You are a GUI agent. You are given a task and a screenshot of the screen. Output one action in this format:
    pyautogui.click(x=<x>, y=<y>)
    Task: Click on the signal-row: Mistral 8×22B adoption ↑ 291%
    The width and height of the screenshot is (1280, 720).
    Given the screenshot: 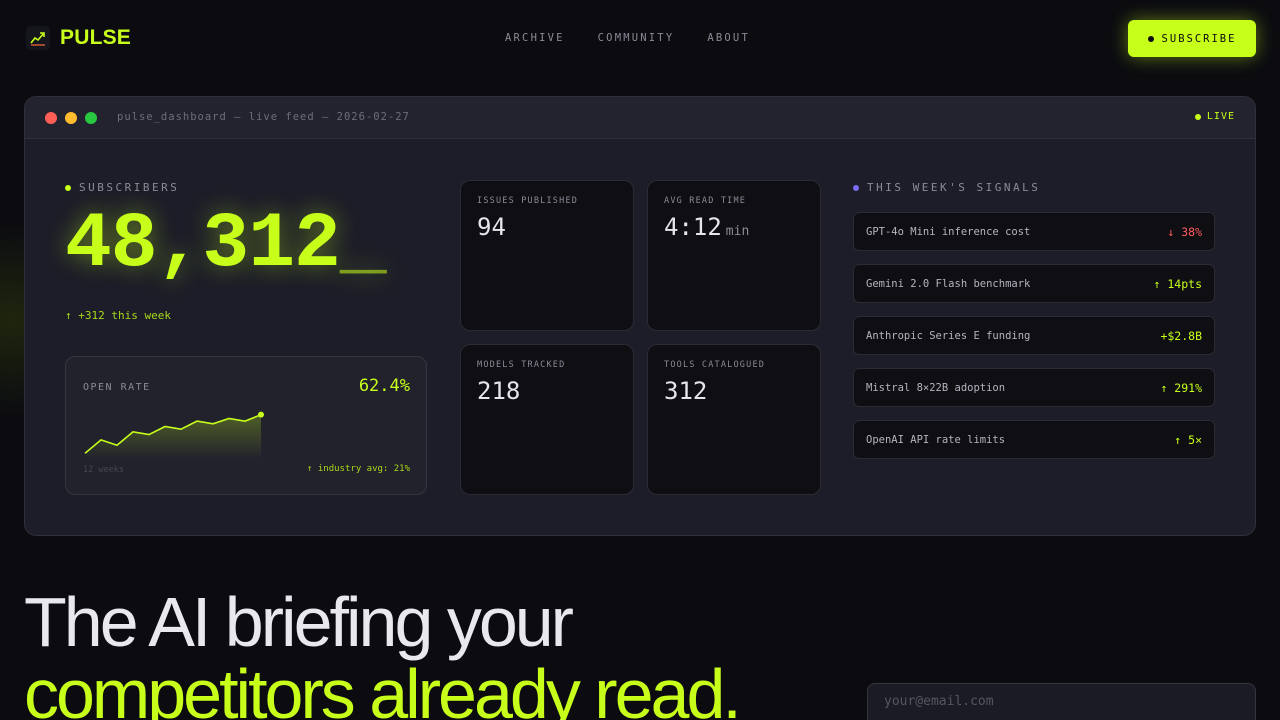 What is the action you would take?
    pyautogui.click(x=1034, y=387)
    